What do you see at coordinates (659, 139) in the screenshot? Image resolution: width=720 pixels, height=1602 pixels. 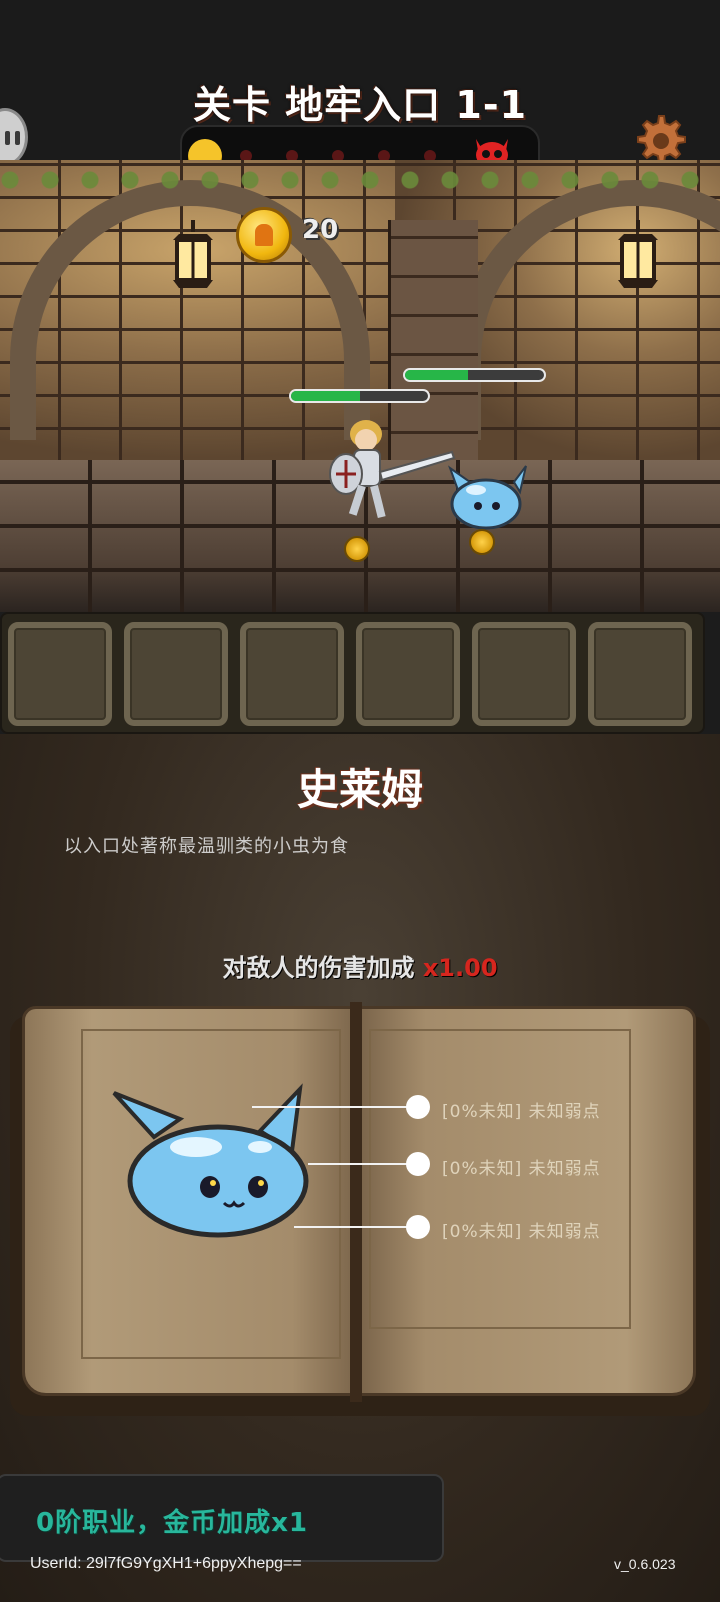 I see `gear-icon` at bounding box center [659, 139].